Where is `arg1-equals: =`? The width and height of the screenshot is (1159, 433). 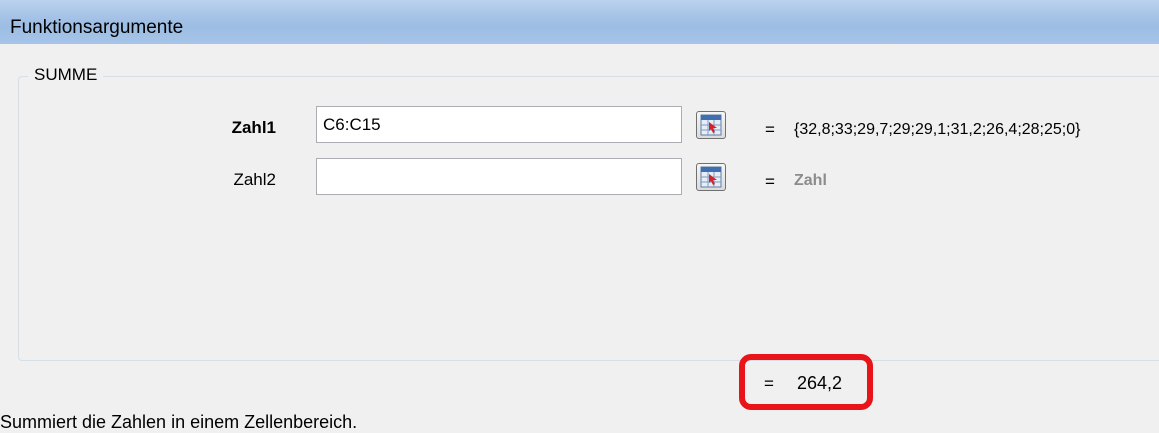 arg1-equals: = is located at coordinates (770, 129).